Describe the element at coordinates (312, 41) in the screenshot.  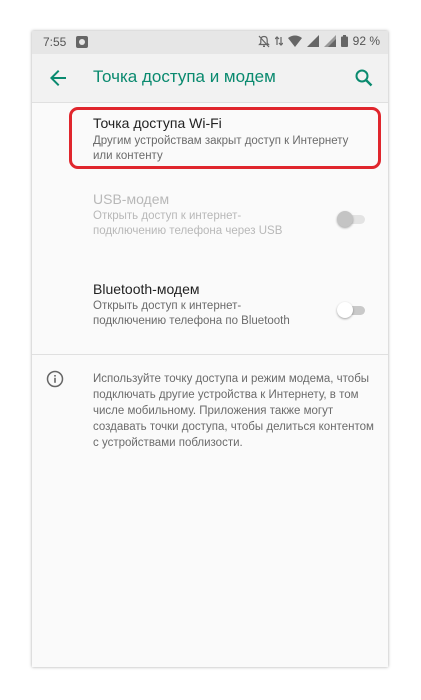
I see `signal-icon` at that location.